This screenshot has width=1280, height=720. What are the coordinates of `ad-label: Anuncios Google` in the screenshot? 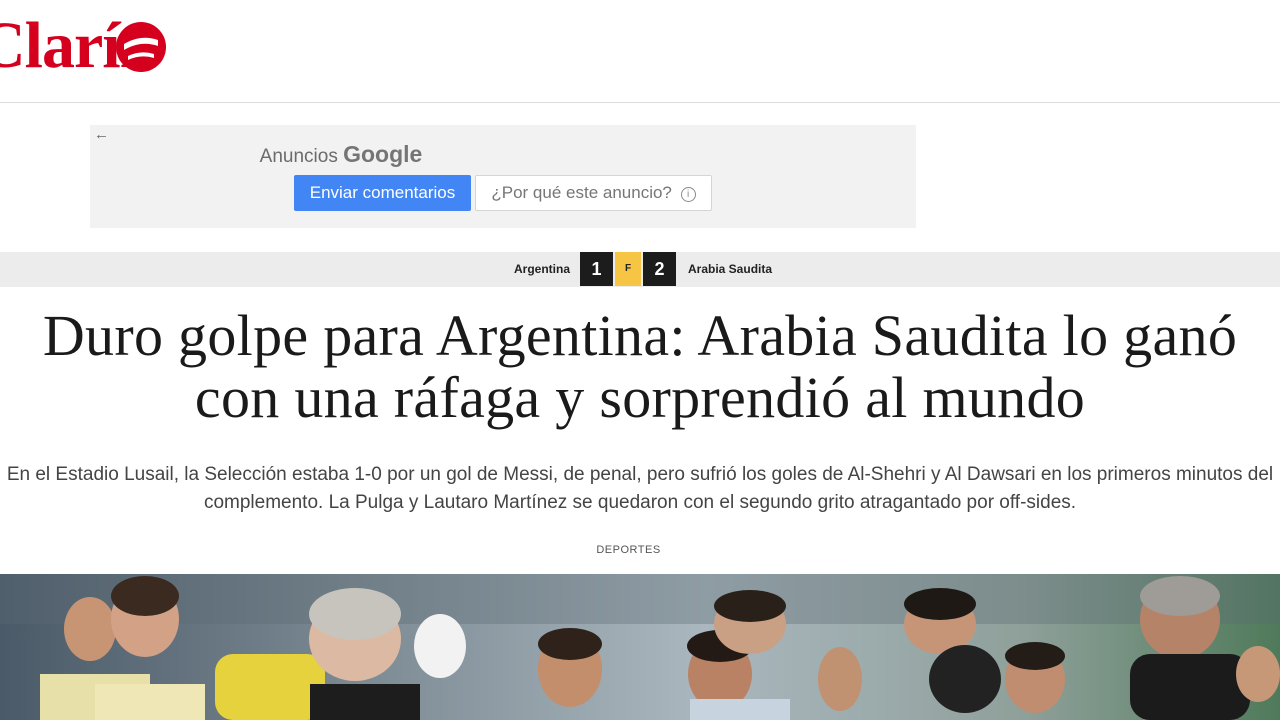 It's located at (341, 154).